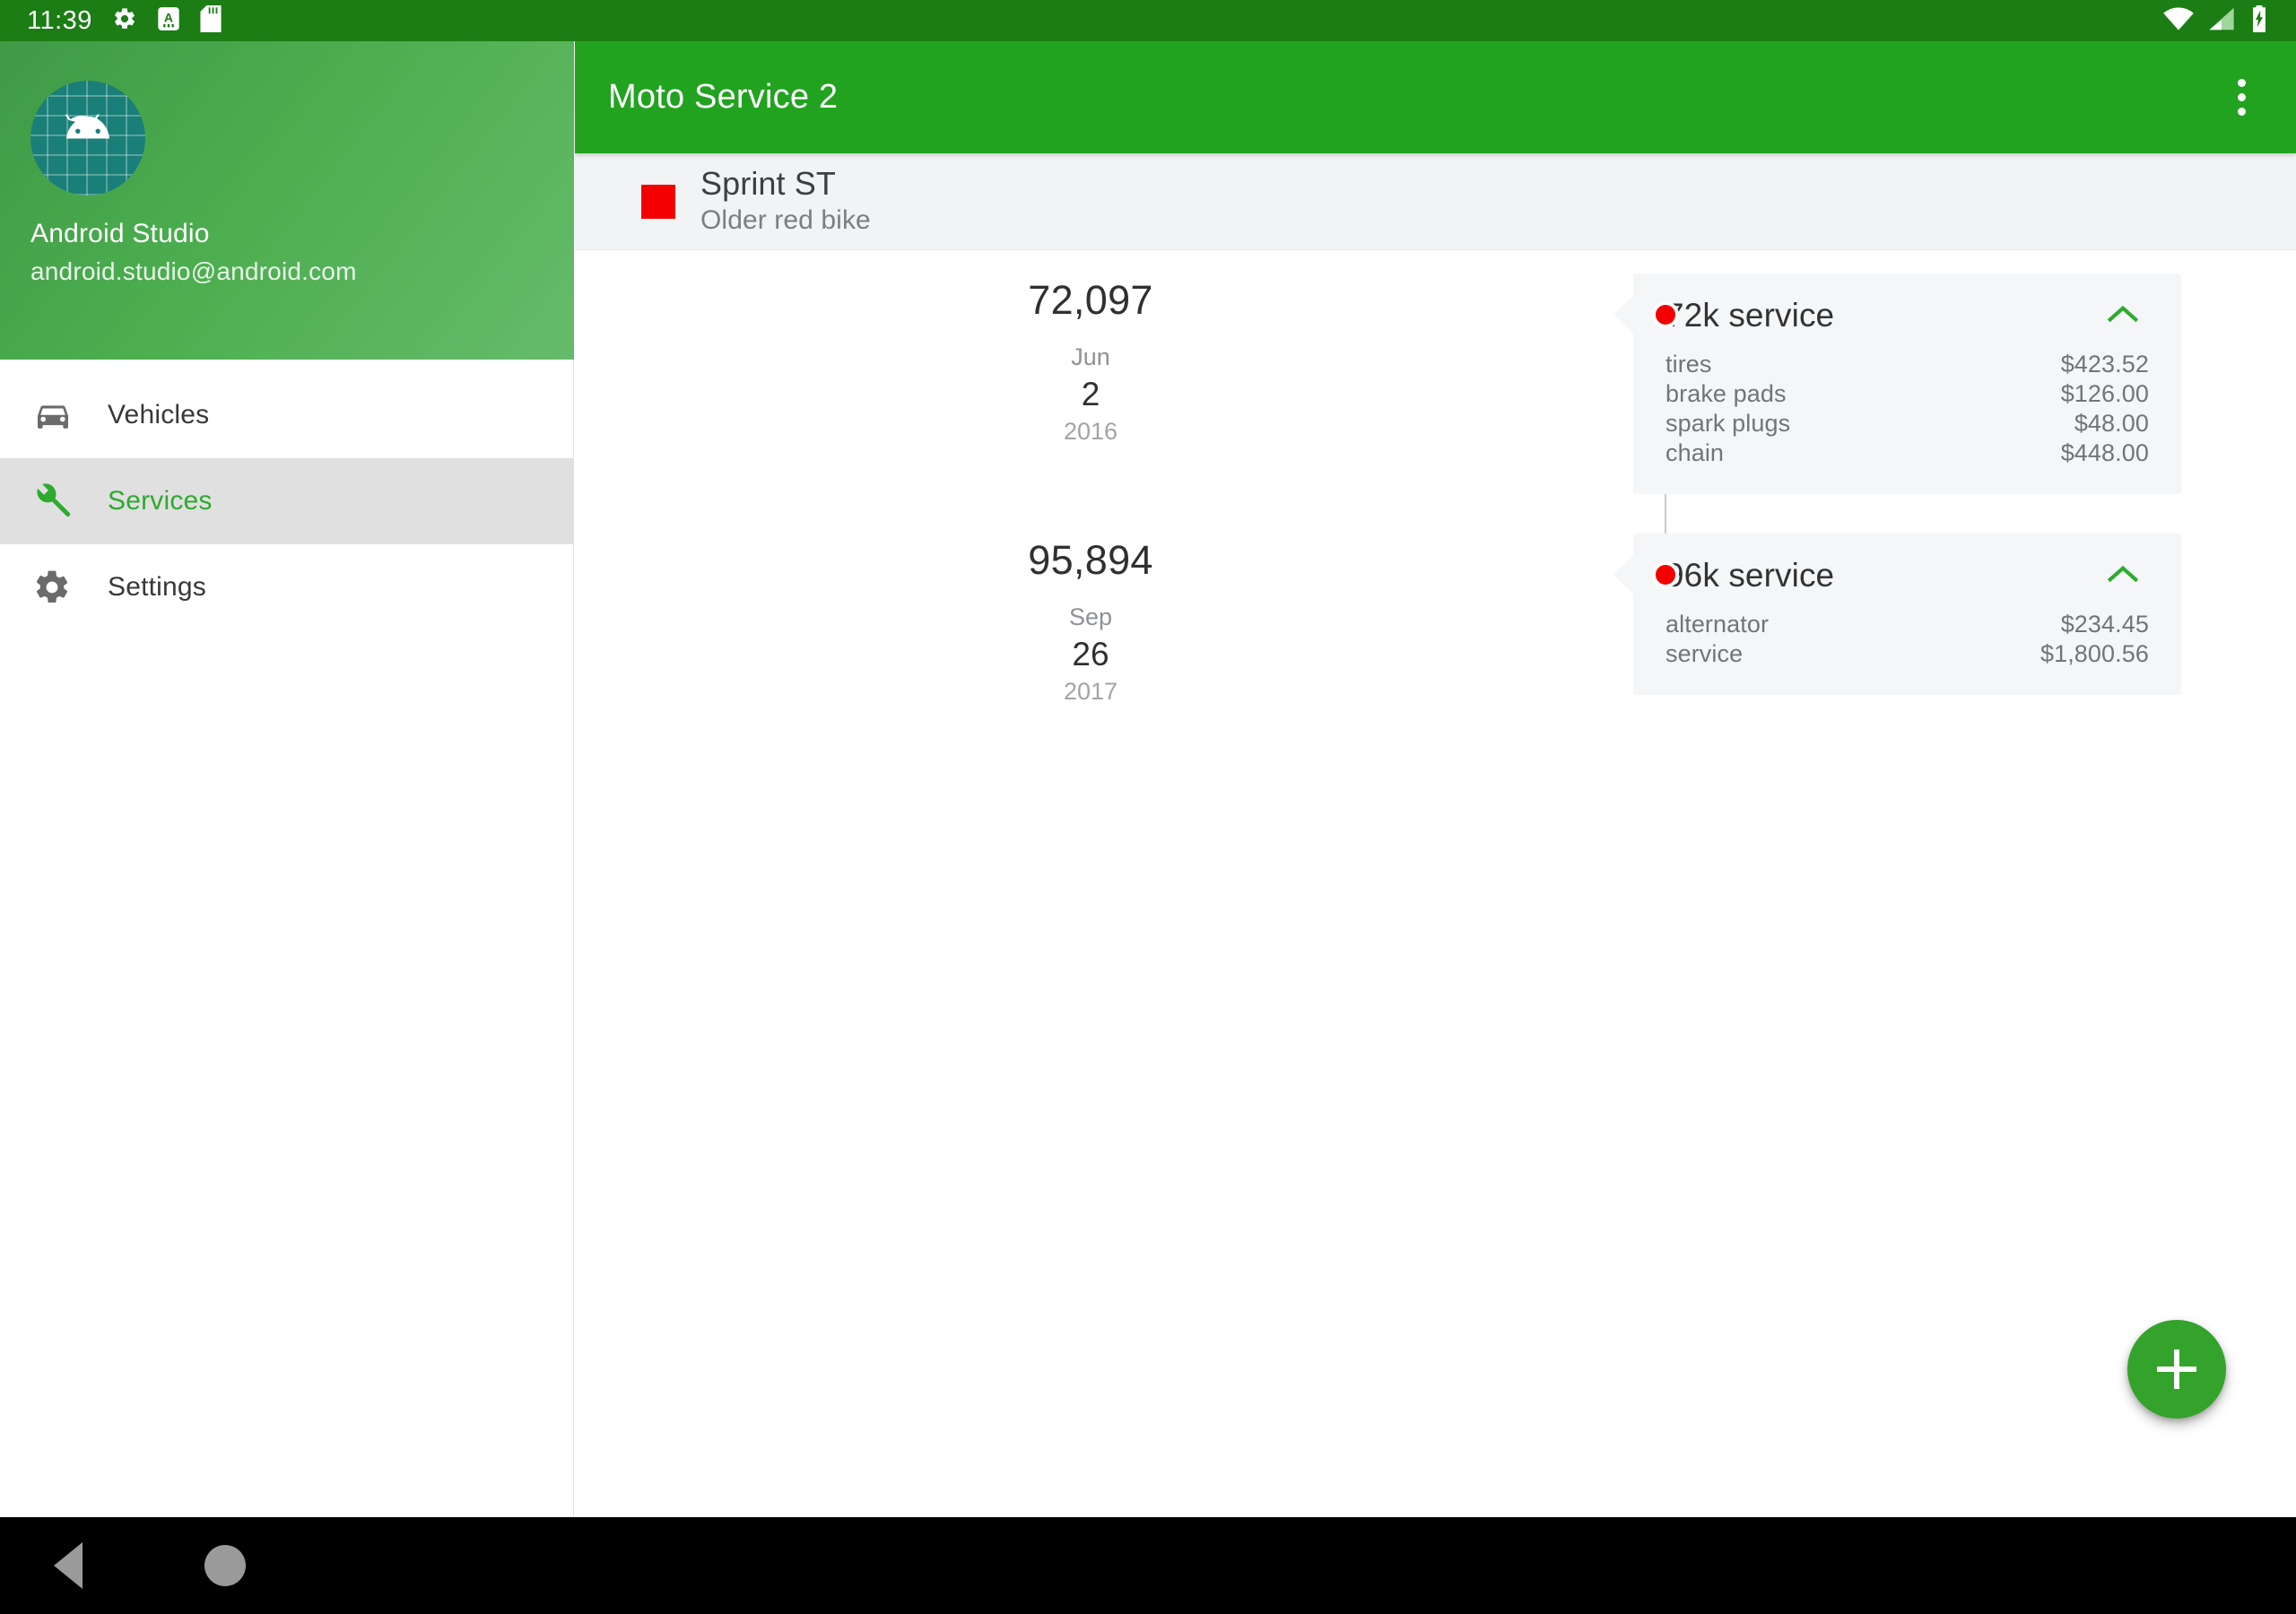  I want to click on entry-month: Sep, so click(1090, 616).